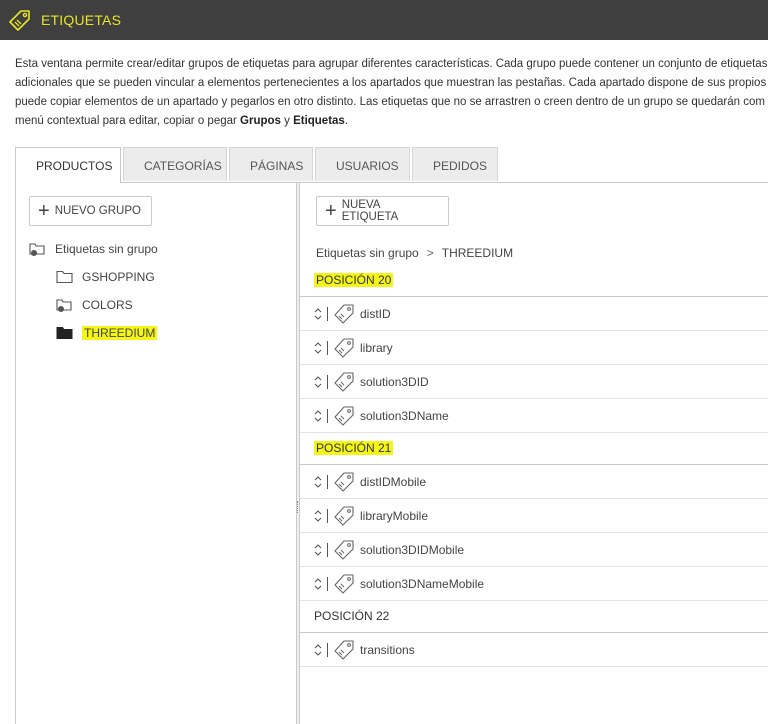  I want to click on section-label: POSICIÓN 20, so click(354, 280).